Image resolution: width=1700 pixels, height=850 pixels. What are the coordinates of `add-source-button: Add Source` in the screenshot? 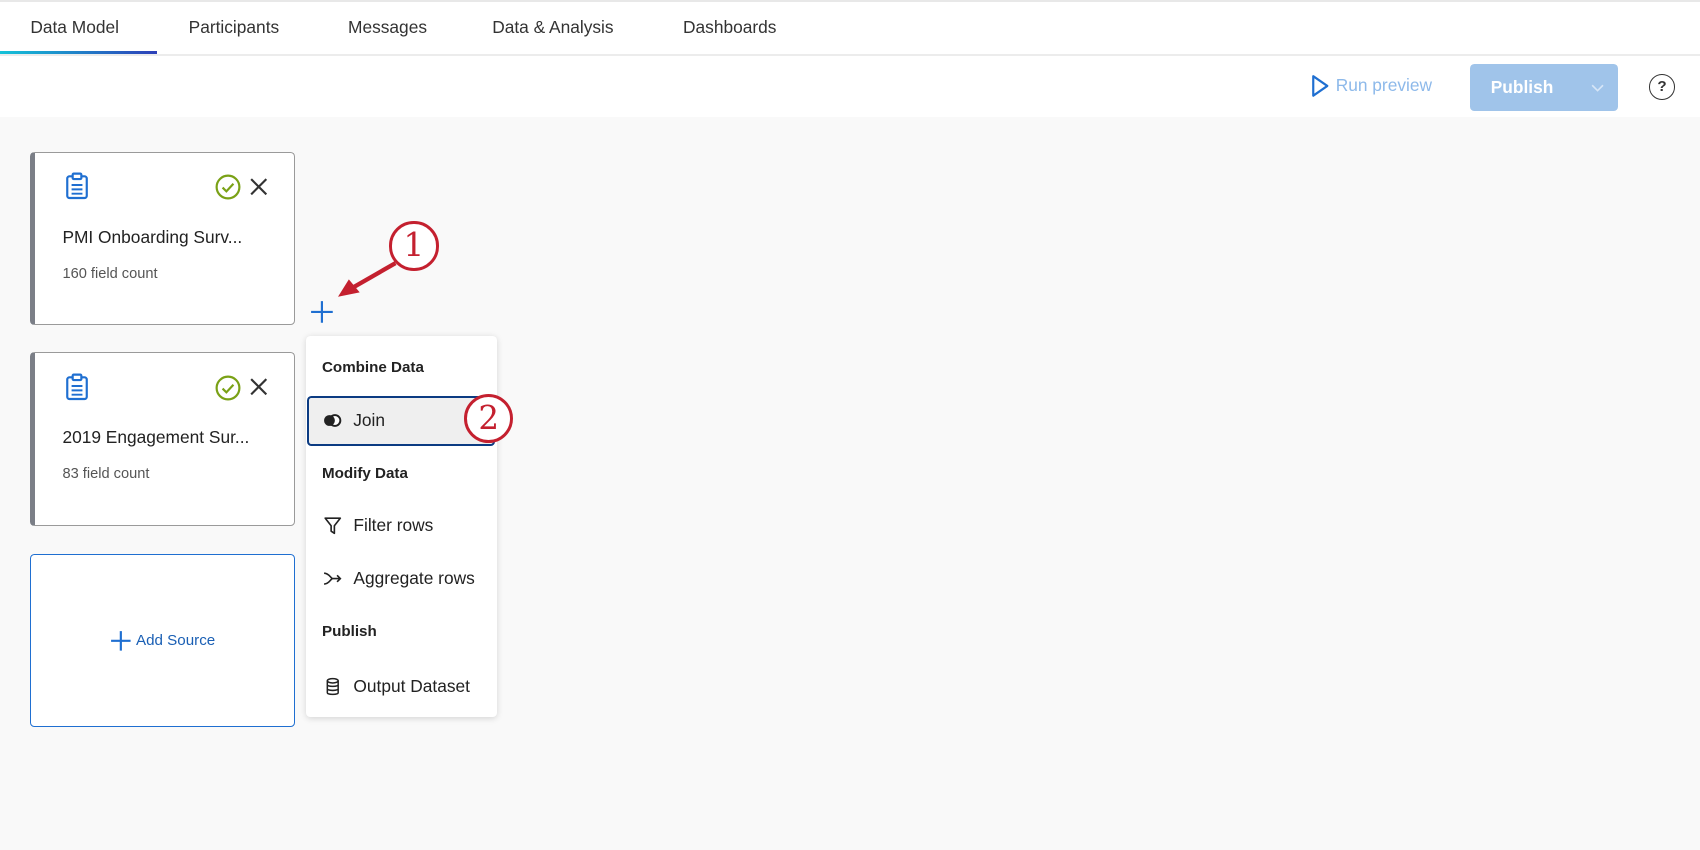 It's located at (162, 641).